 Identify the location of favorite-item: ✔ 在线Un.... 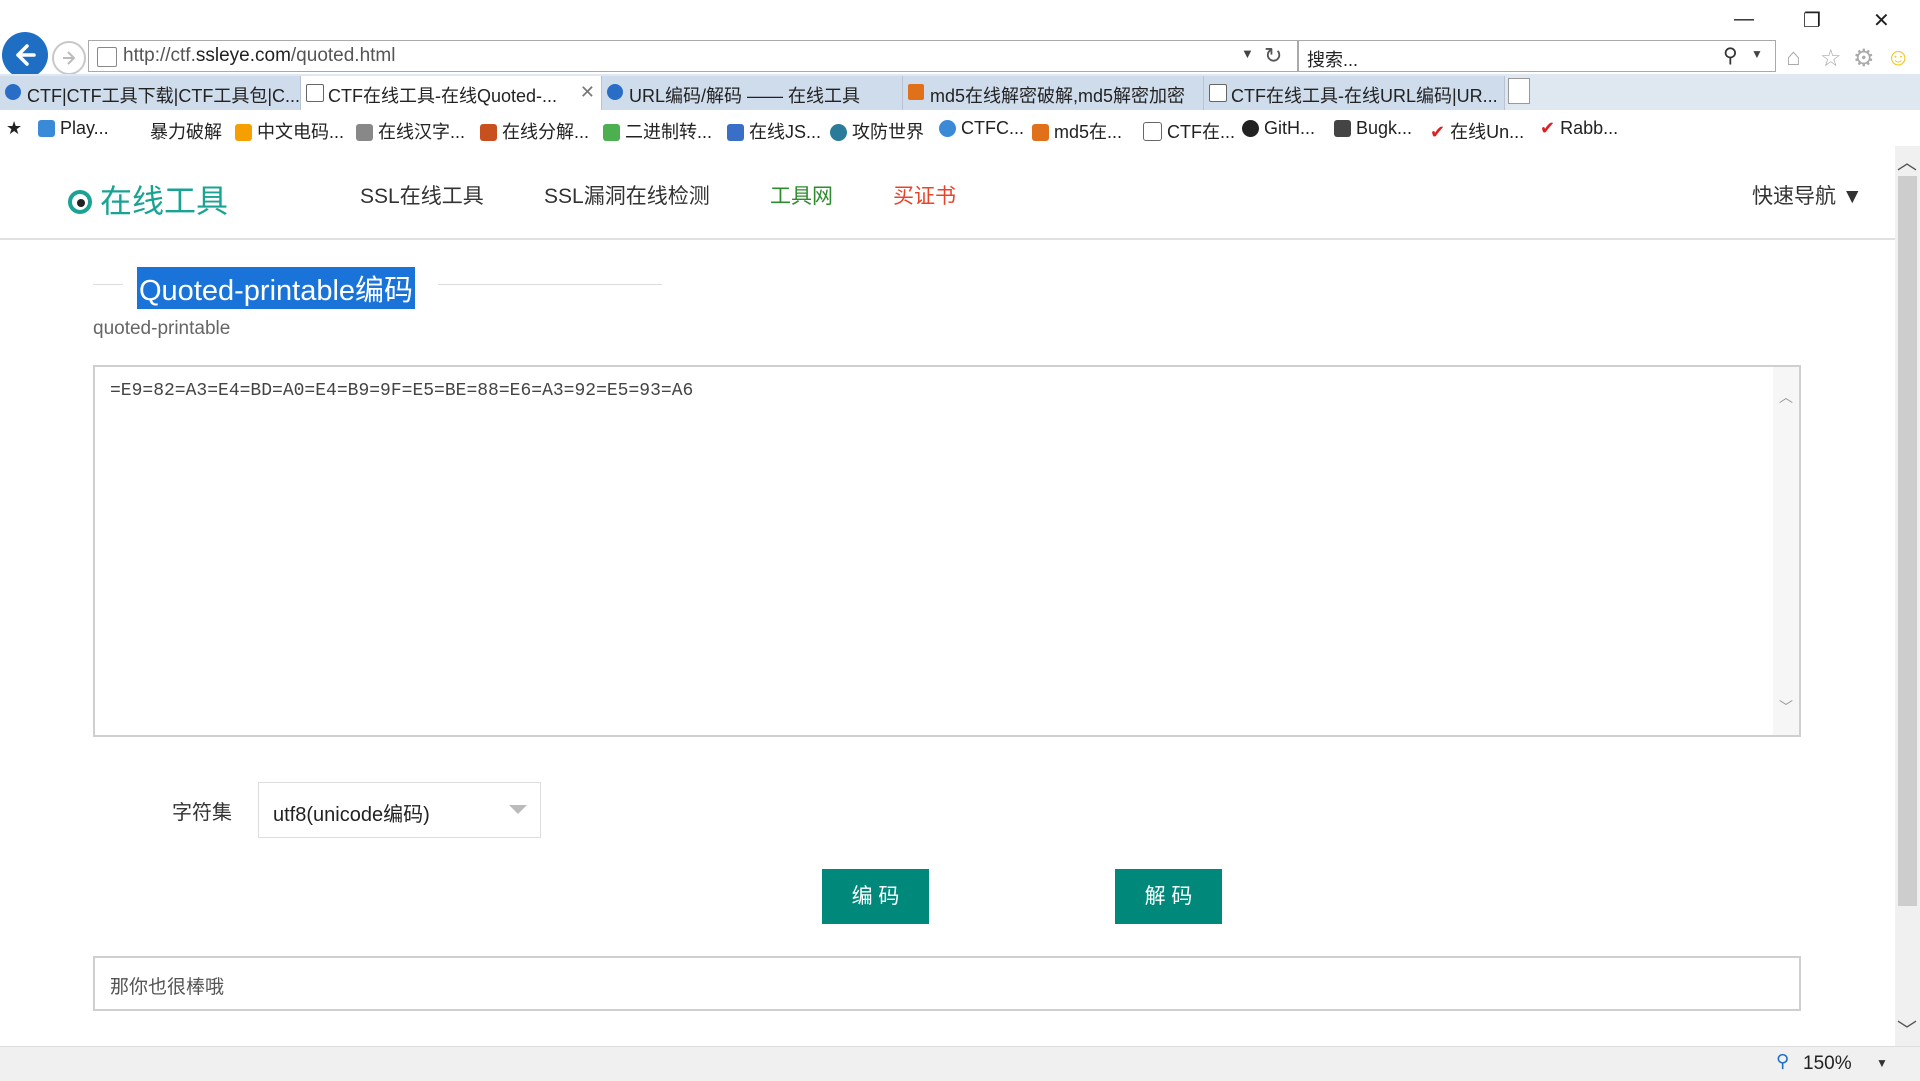
(1477, 131).